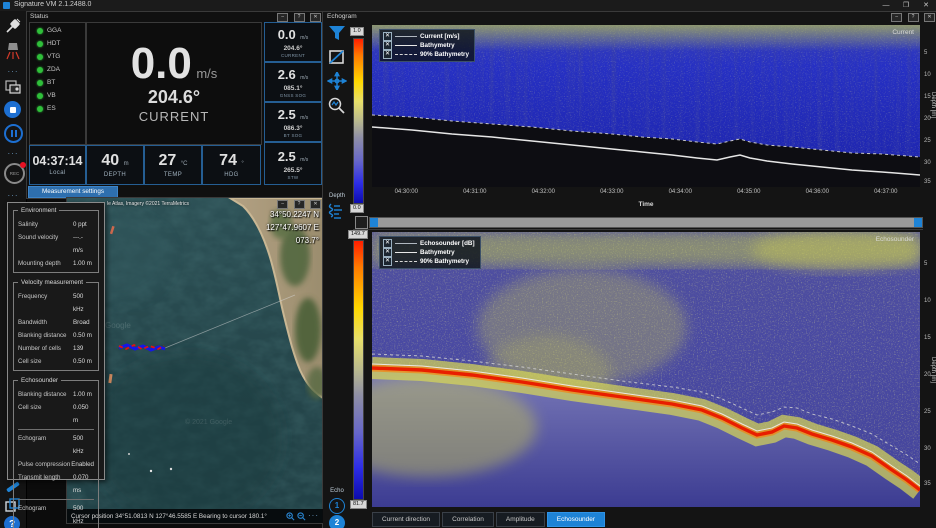  I want to click on indicator-label: ES, so click(51, 108).